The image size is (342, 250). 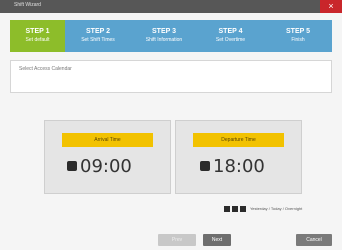 What do you see at coordinates (45, 69) in the screenshot?
I see `description-text: Select Access Calendar` at bounding box center [45, 69].